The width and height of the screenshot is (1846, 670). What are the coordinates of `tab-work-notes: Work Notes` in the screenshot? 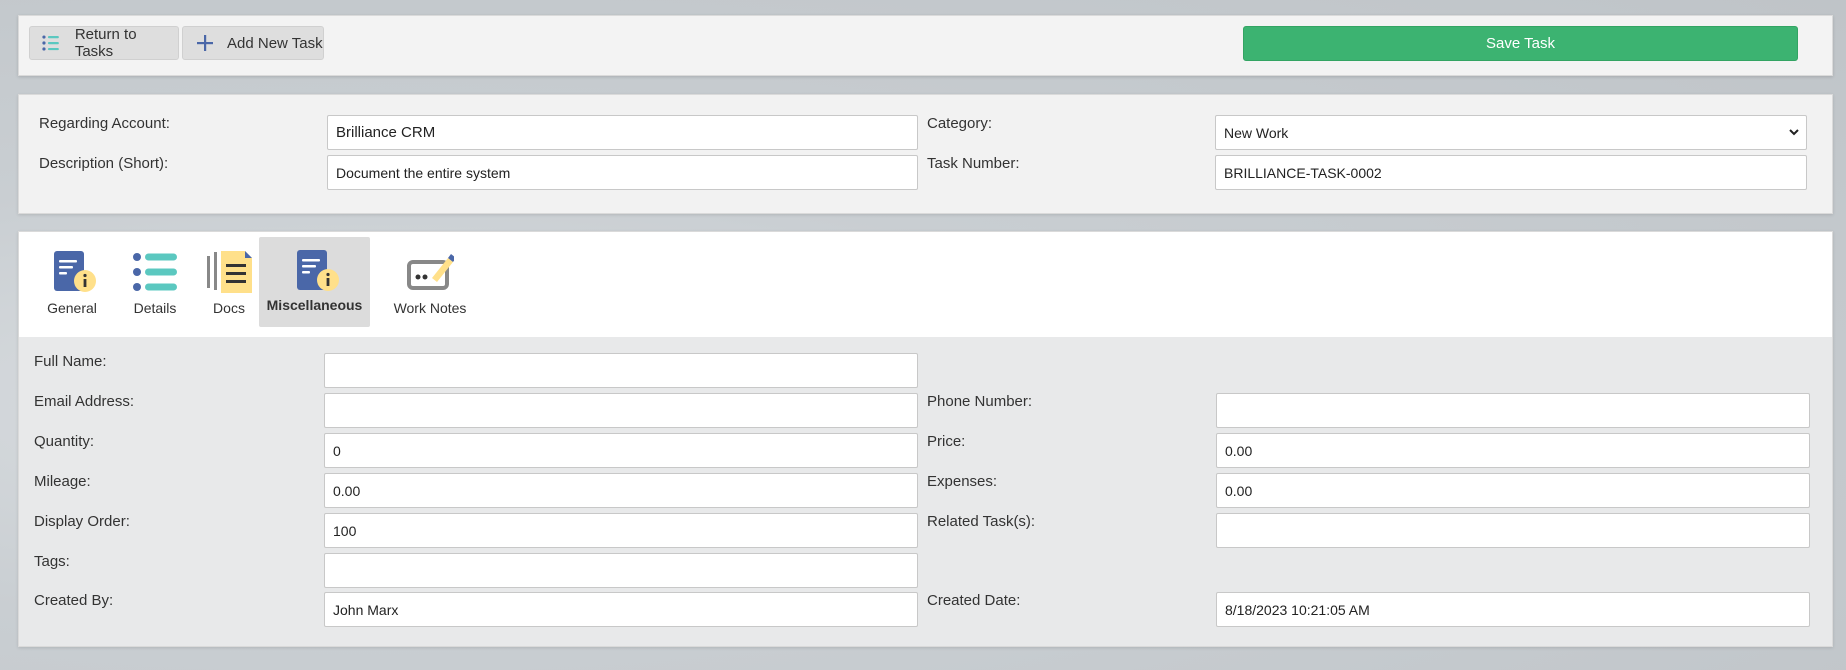 It's located at (430, 283).